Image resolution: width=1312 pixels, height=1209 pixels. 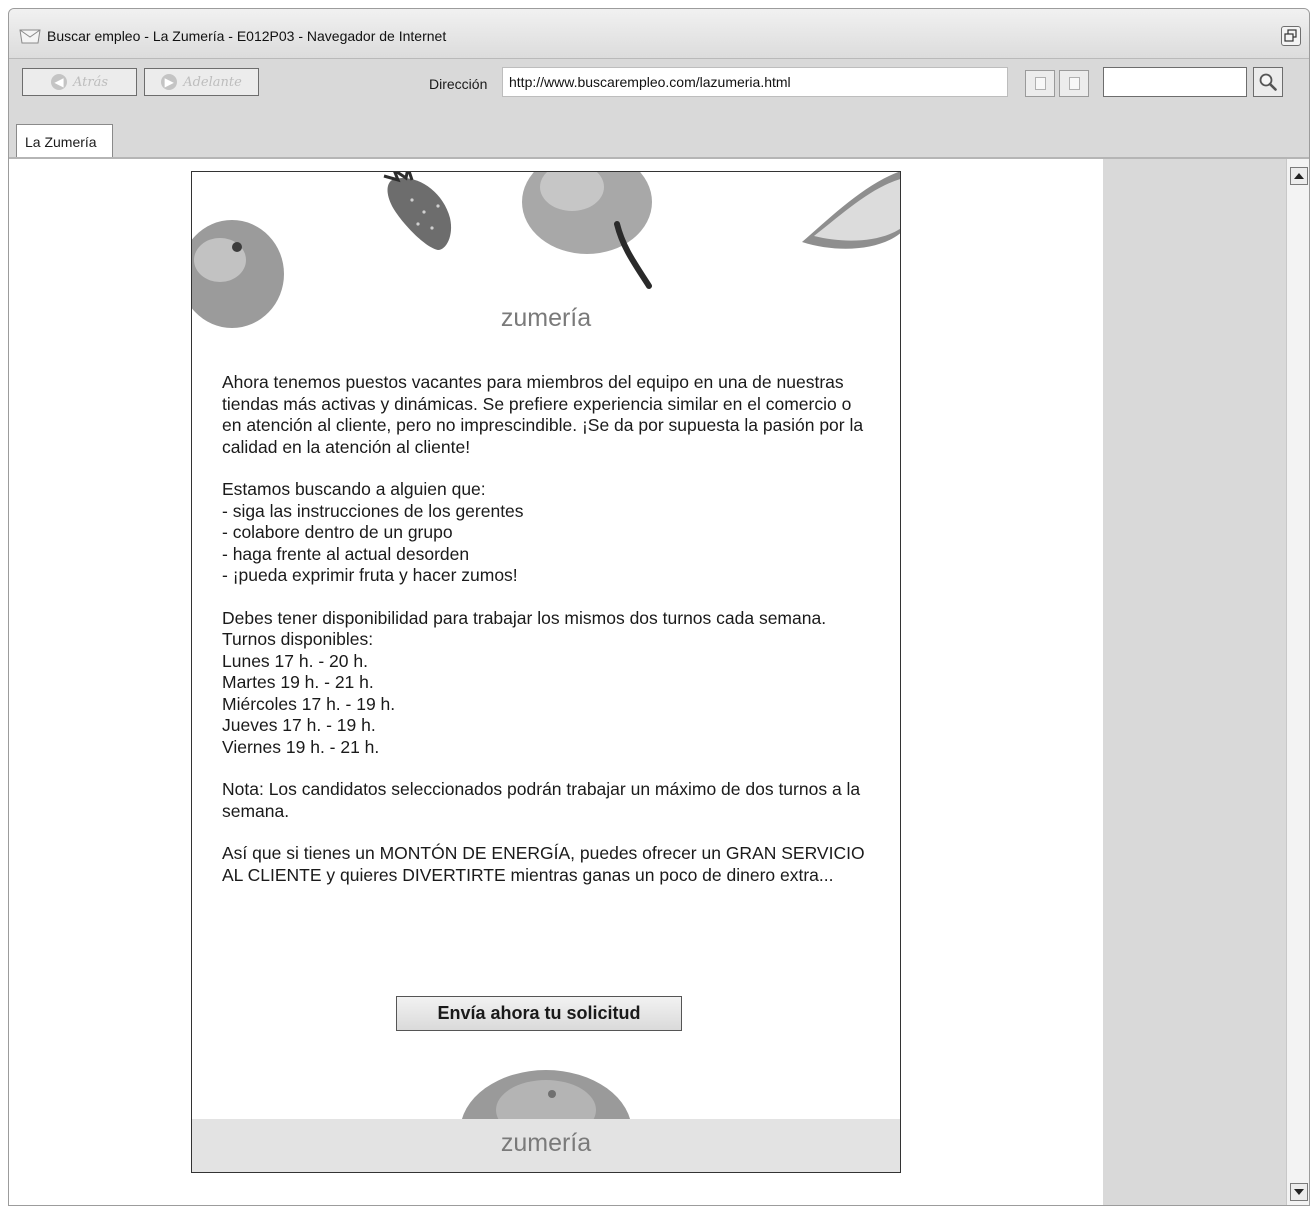 What do you see at coordinates (301, 746) in the screenshot?
I see `shift-item: Viernes 19 h. - 21 h.` at bounding box center [301, 746].